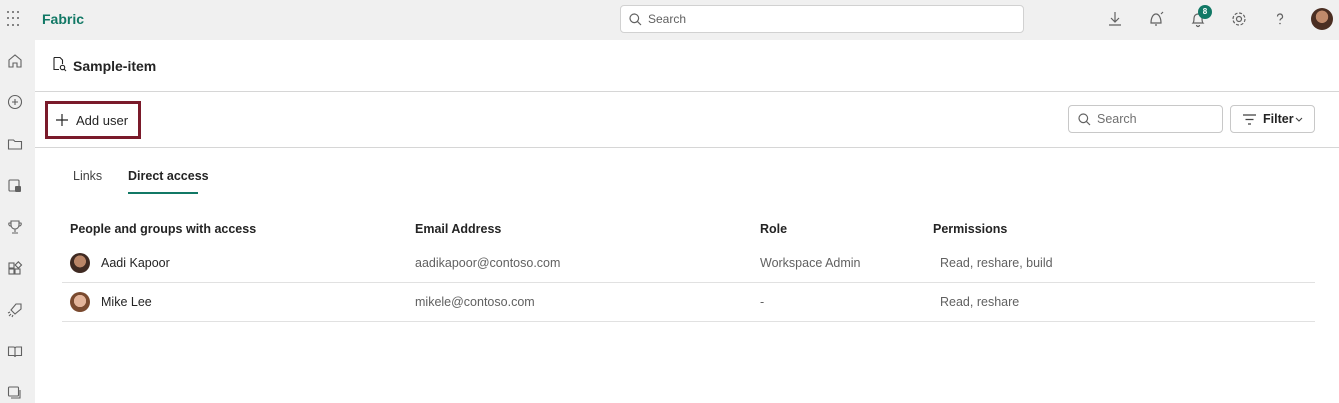 The width and height of the screenshot is (1339, 403). I want to click on apps-icon, so click(15, 269).